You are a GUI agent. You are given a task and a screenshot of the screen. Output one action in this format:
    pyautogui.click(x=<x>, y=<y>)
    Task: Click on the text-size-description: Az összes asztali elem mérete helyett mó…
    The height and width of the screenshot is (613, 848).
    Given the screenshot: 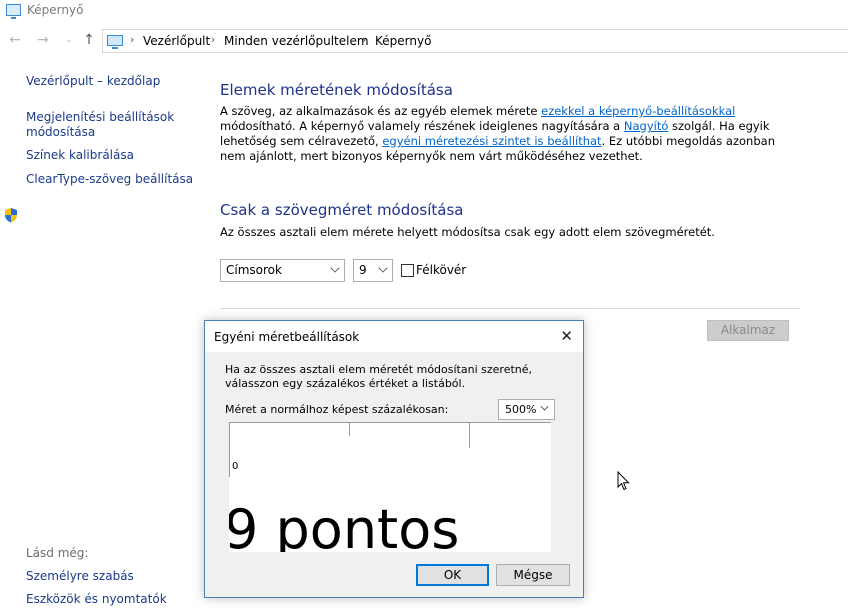 What is the action you would take?
    pyautogui.click(x=467, y=232)
    